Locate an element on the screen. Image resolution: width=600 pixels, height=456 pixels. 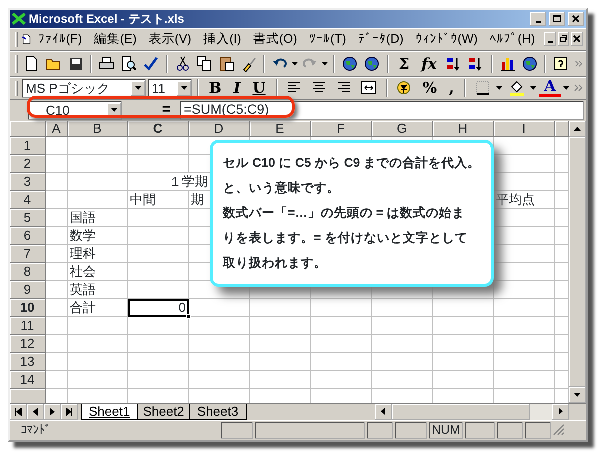
scroll-right-button is located at coordinates (560, 412).